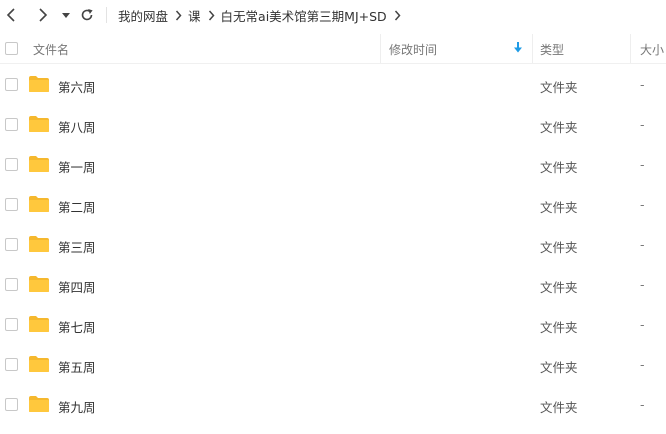 The width and height of the screenshot is (666, 434). Describe the element at coordinates (518, 49) in the screenshot. I see `sort-descending-icon` at that location.